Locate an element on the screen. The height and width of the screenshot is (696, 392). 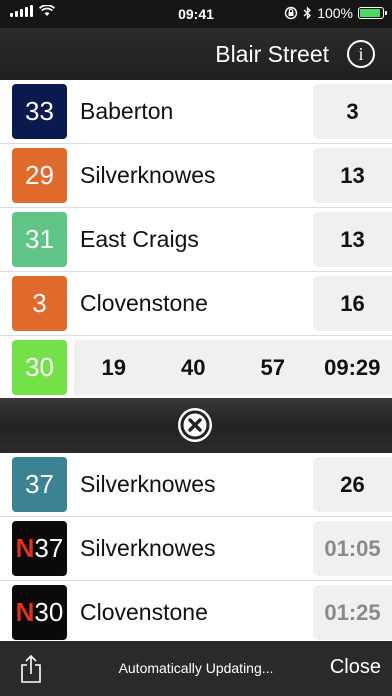
dismiss-button is located at coordinates (195, 425).